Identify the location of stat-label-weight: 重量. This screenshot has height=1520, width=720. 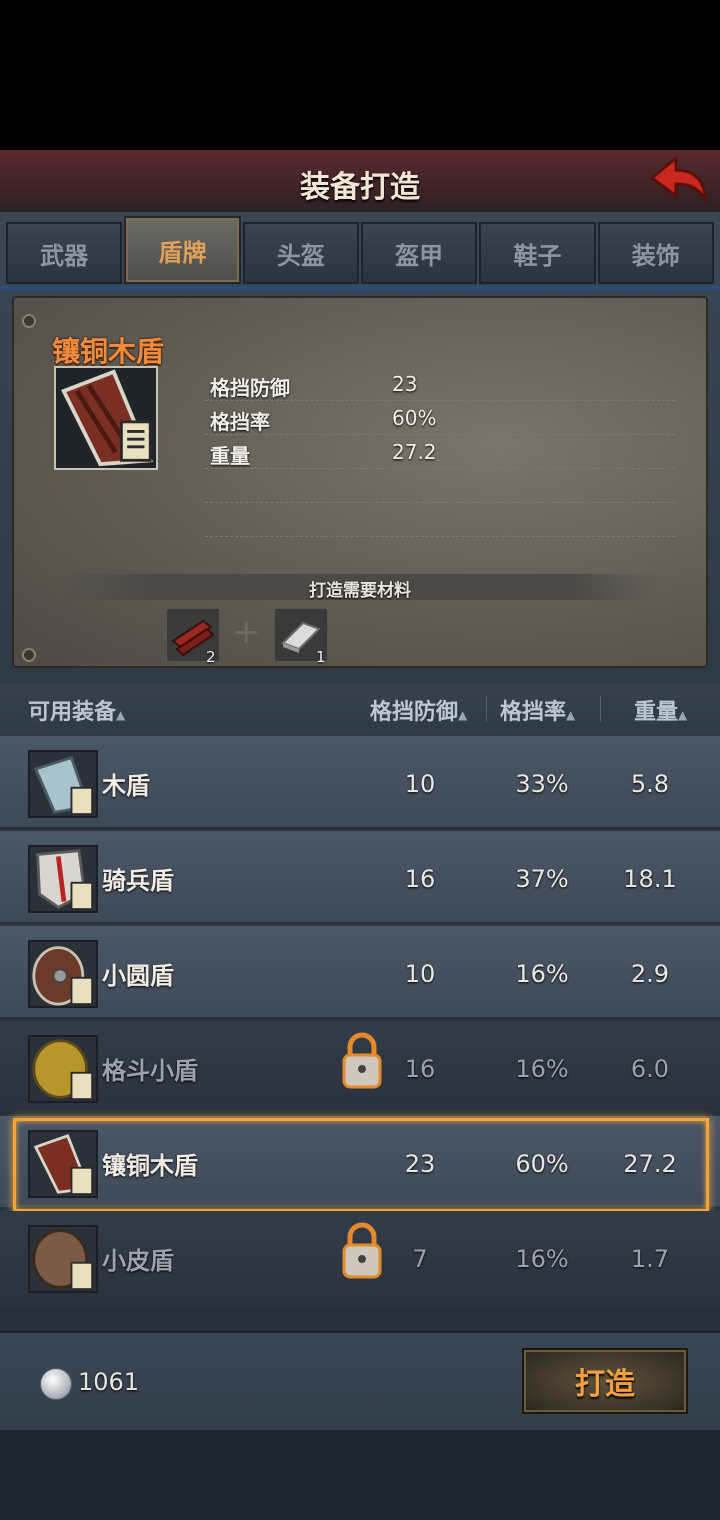
(230, 456).